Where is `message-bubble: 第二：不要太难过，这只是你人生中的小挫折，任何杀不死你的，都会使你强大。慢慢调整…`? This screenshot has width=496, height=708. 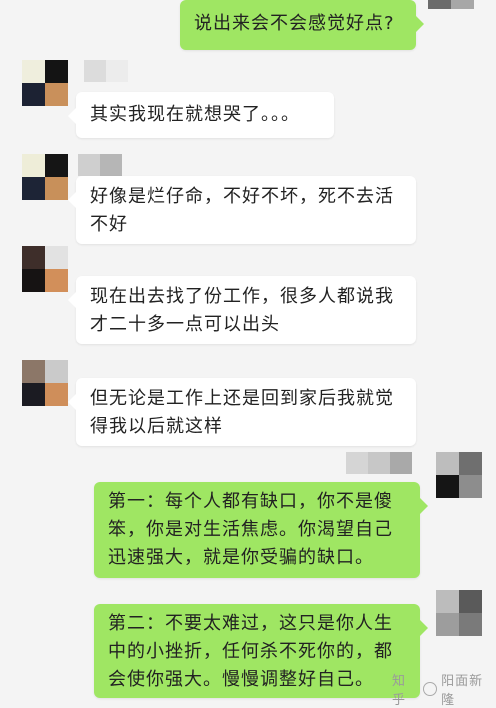
message-bubble: 第二：不要太难过，这只是你人生中的小挫折，任何杀不死你的，都会使你强大。慢慢调整… is located at coordinates (261, 651).